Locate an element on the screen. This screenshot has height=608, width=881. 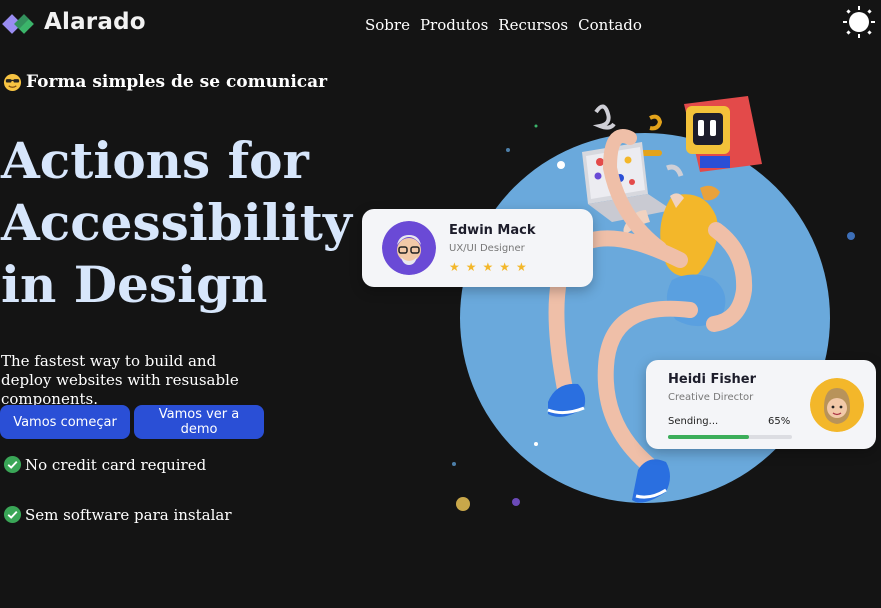
feature-check-no-install: Sem software para instalar is located at coordinates (117, 514).